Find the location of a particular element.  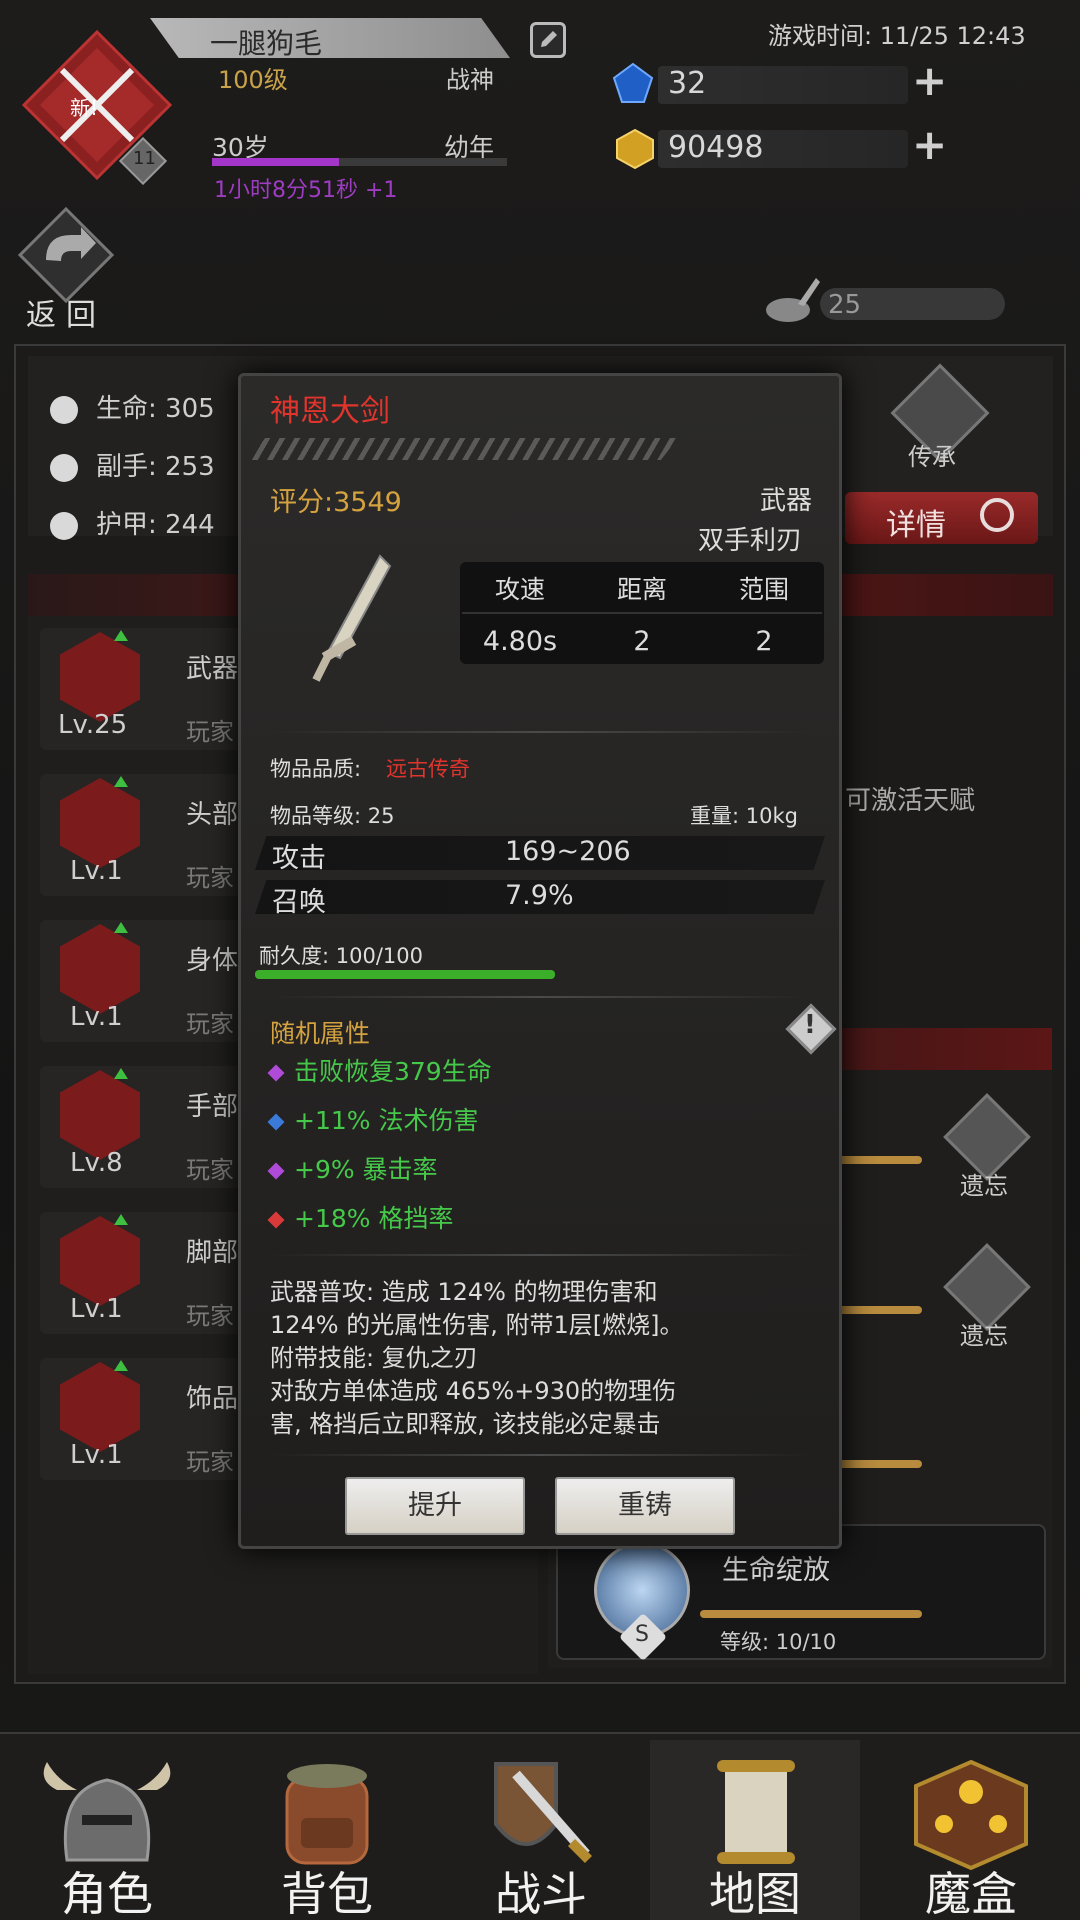

nav-battle: 战斗 is located at coordinates (541, 1830).